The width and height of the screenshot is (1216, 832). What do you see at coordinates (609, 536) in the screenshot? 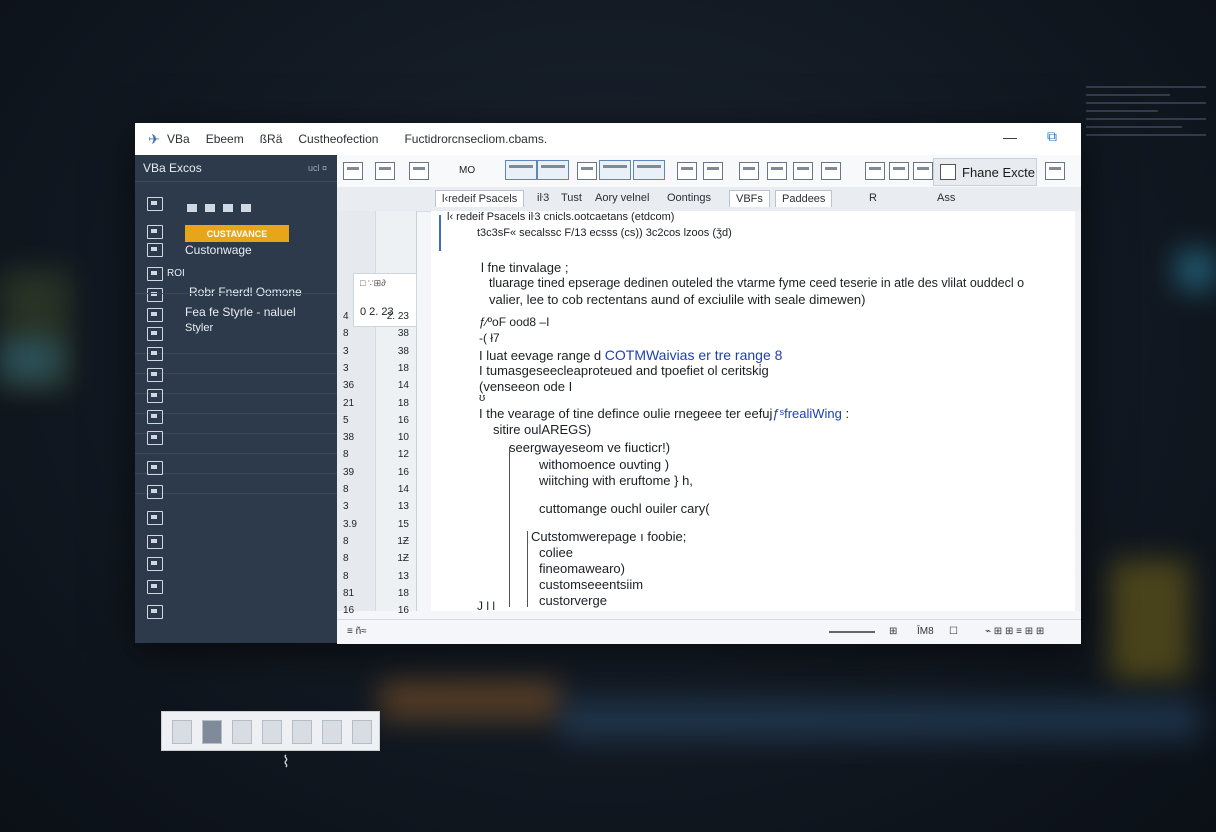
I see `code-line: Cutstomwerepage ı foobie;` at bounding box center [609, 536].